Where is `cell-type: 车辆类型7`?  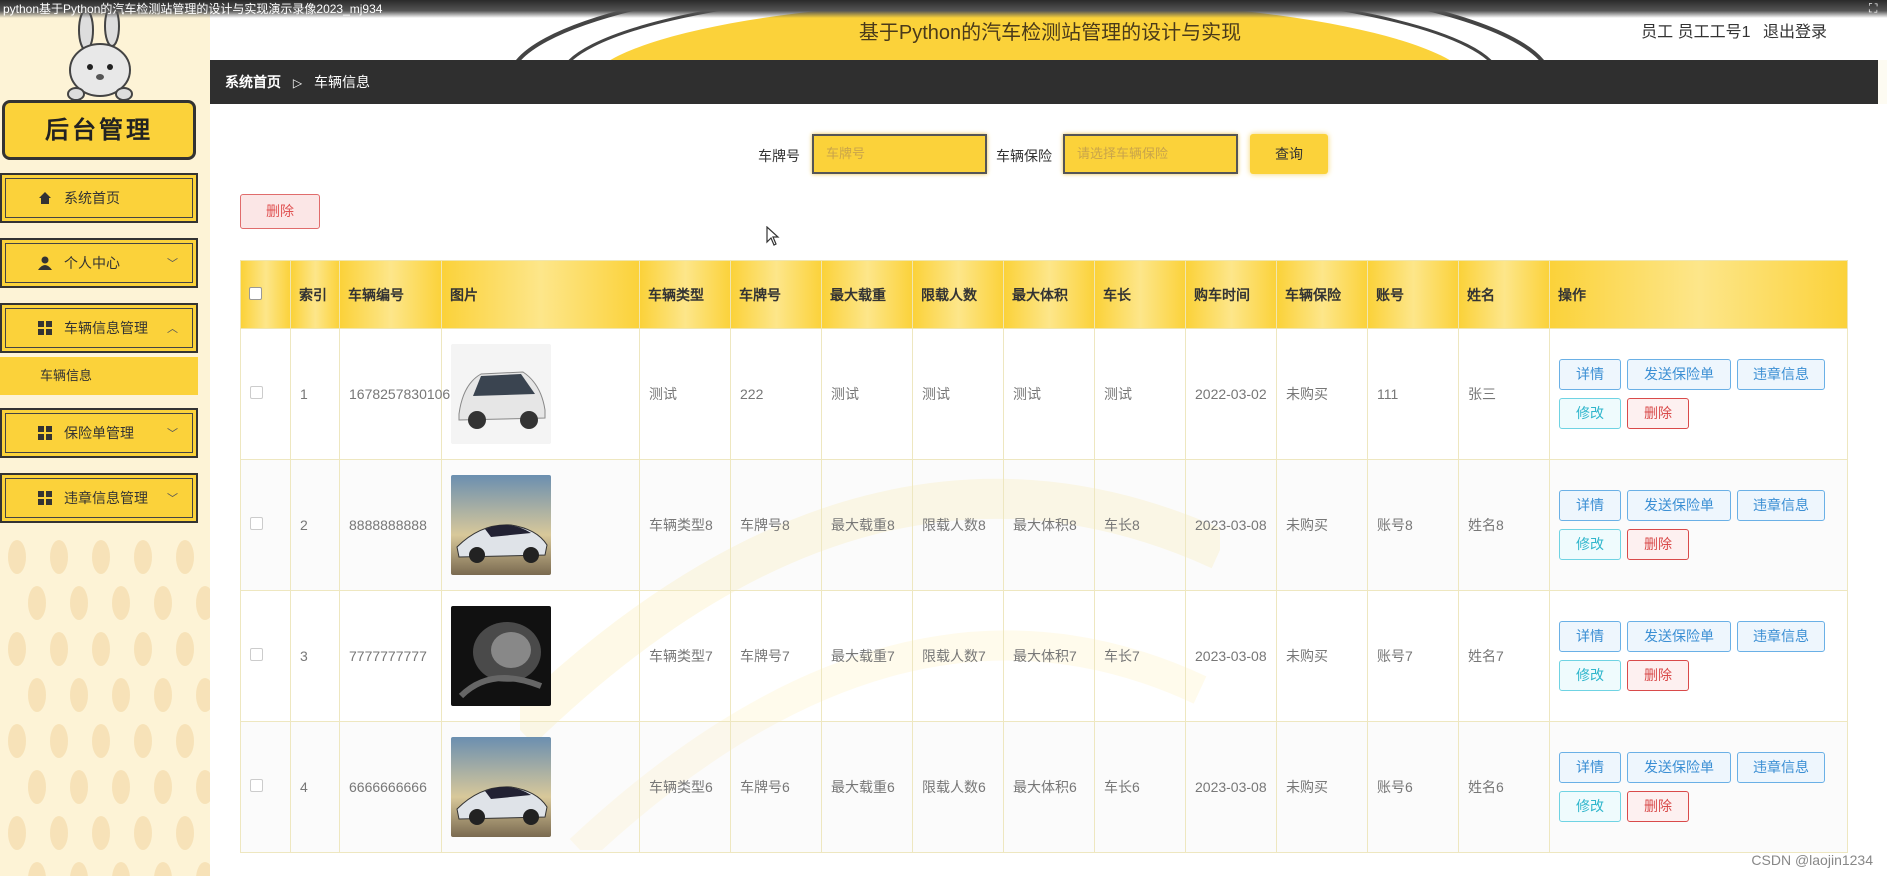
cell-type: 车辆类型7 is located at coordinates (685, 656).